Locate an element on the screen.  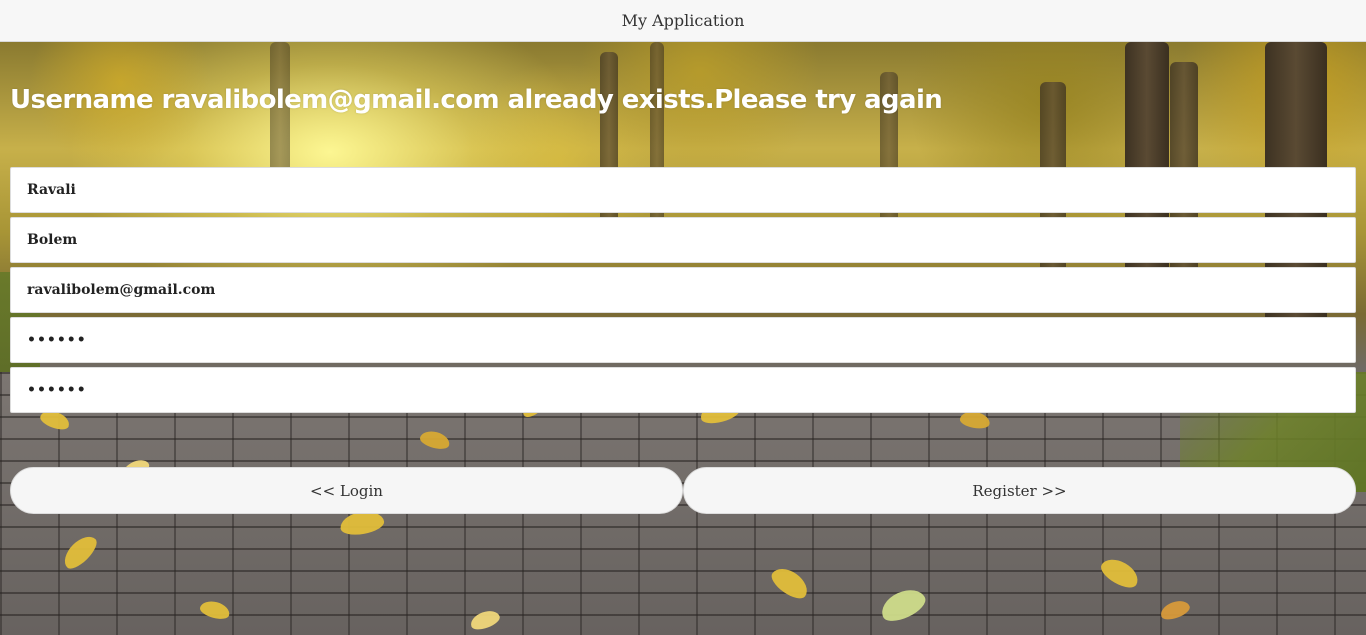
register-button: Register >> is located at coordinates (1019, 490).